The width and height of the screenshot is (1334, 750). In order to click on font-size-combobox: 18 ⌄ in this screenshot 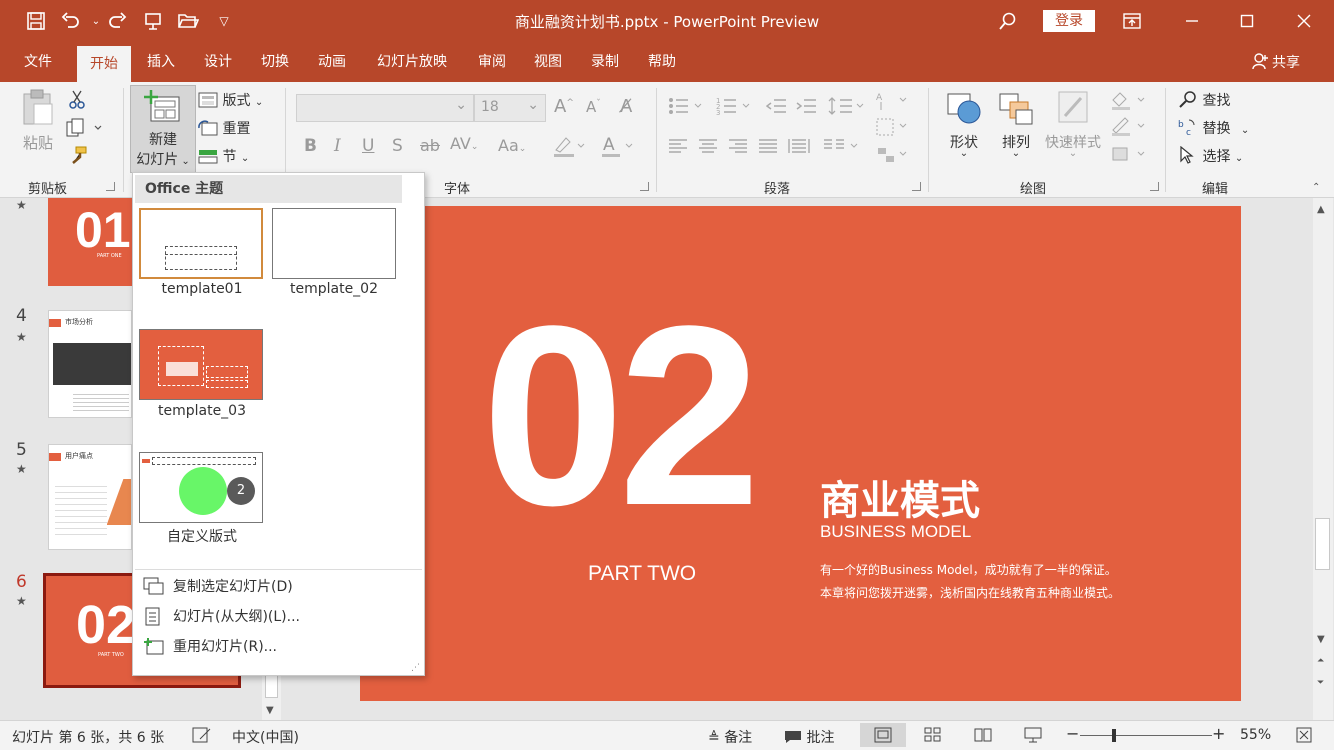, I will do `click(510, 108)`.